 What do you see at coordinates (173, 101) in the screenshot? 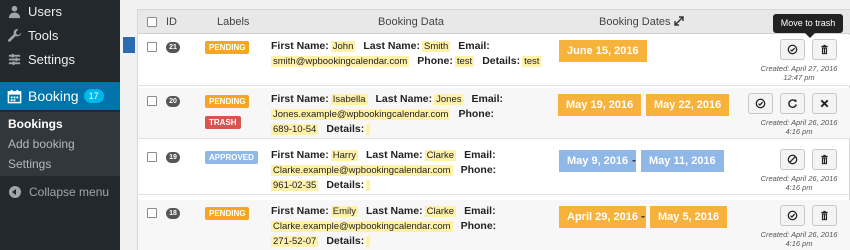
I see `booking-id-badge: 20` at bounding box center [173, 101].